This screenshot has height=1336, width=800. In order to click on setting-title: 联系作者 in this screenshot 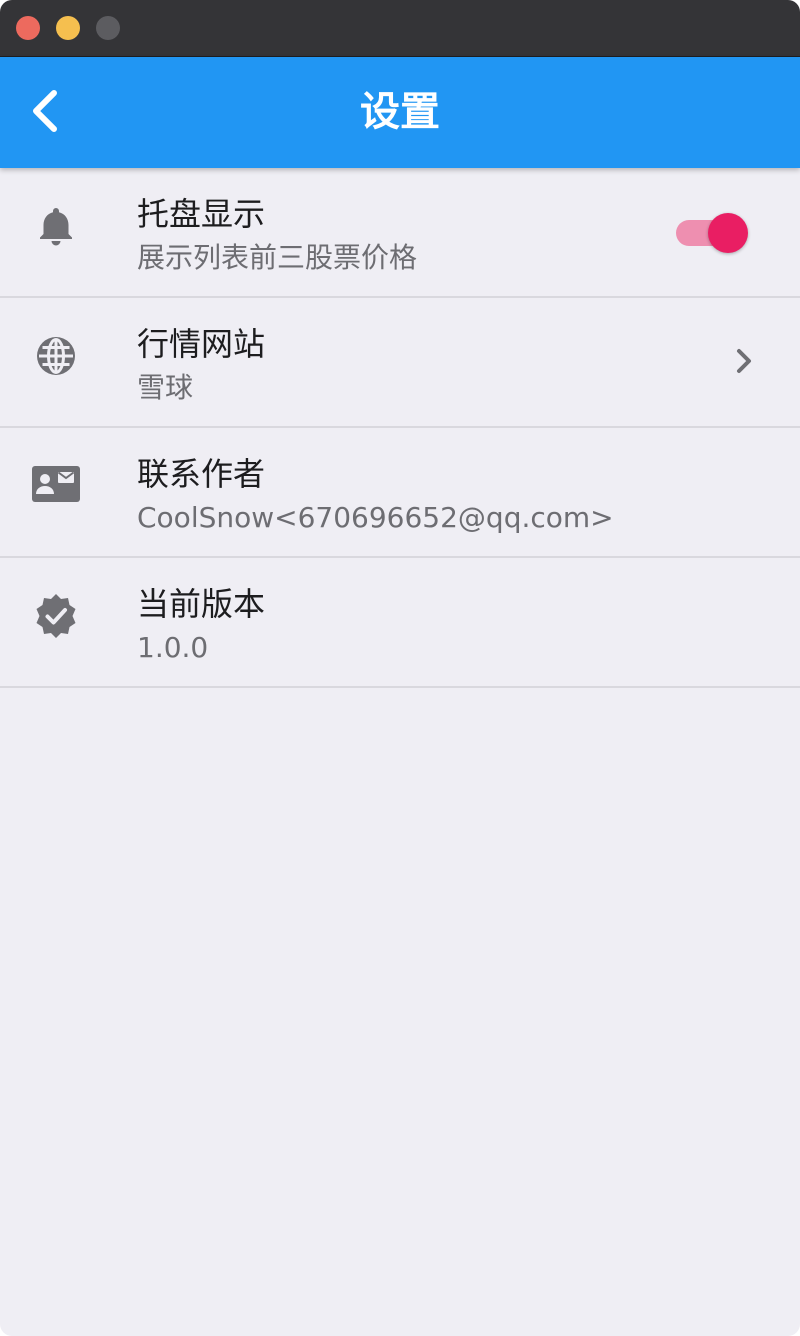, I will do `click(201, 474)`.